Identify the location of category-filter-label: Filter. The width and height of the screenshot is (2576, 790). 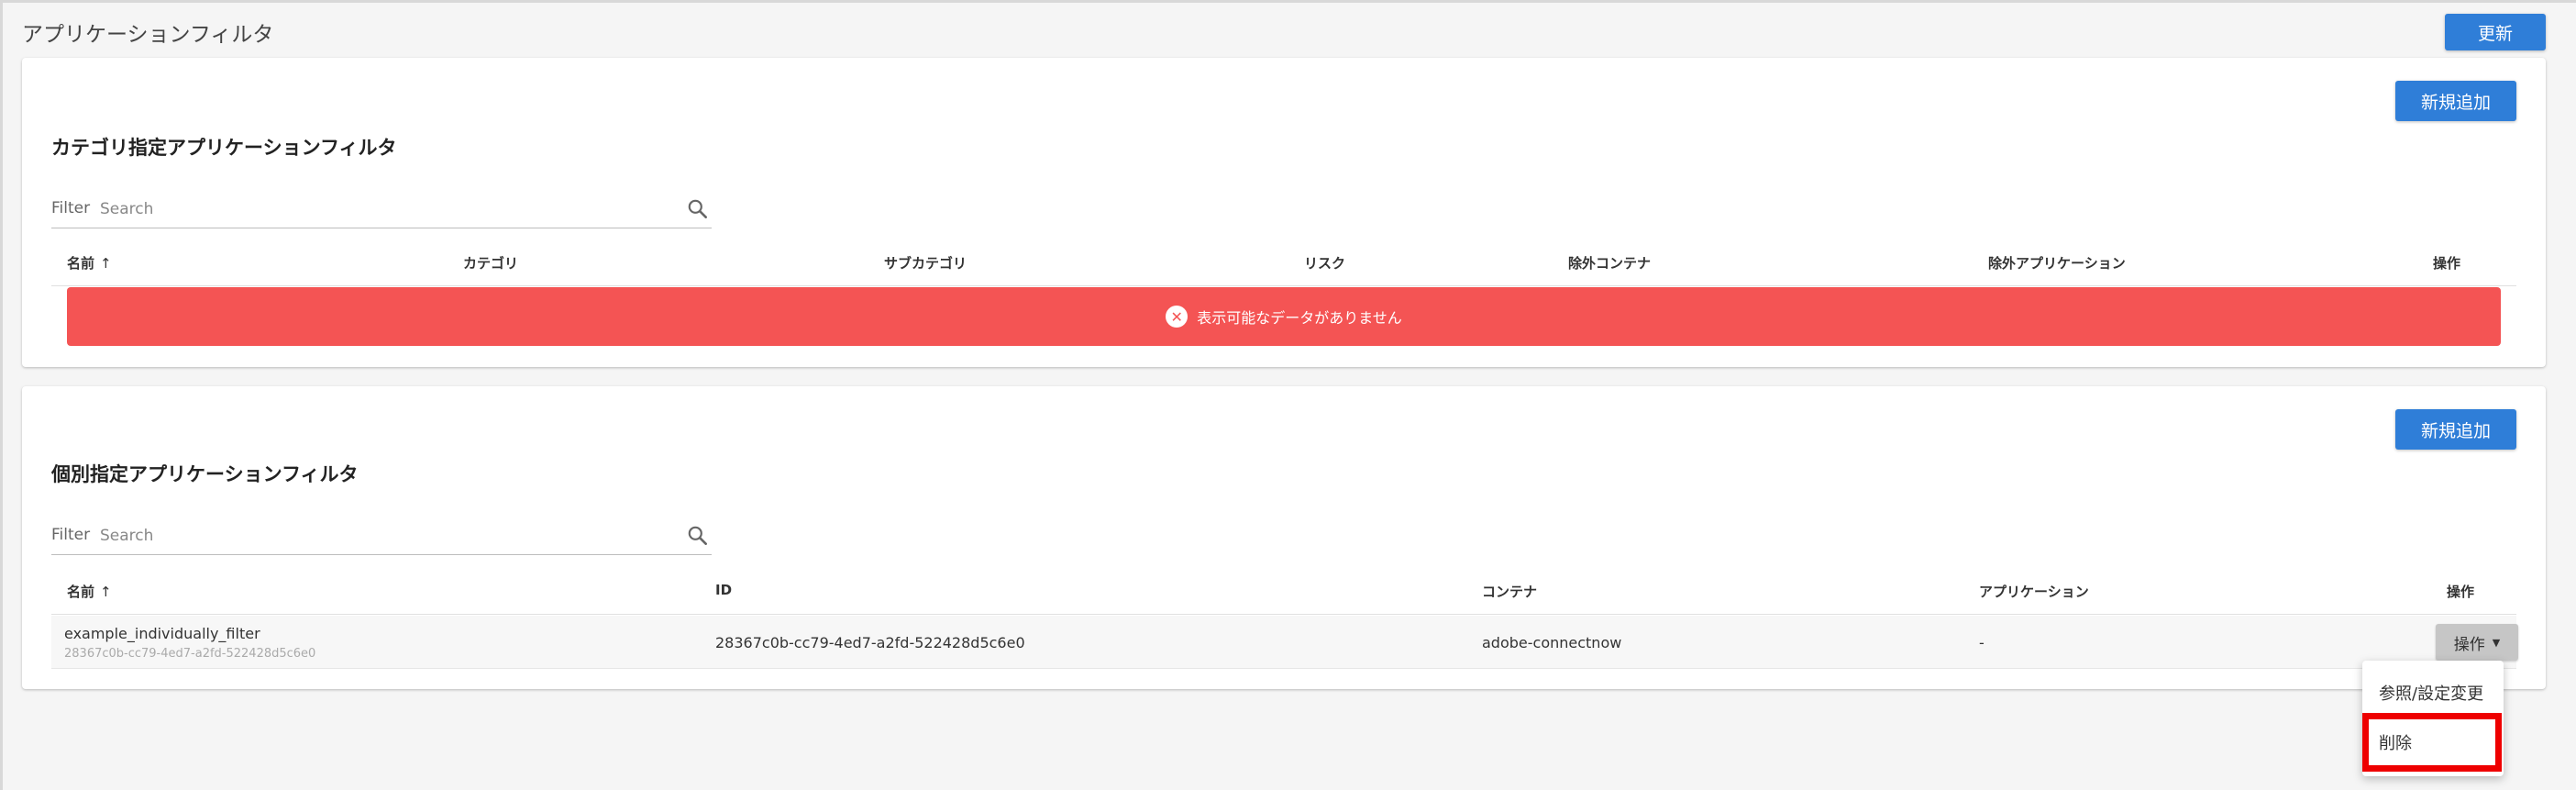
(71, 208).